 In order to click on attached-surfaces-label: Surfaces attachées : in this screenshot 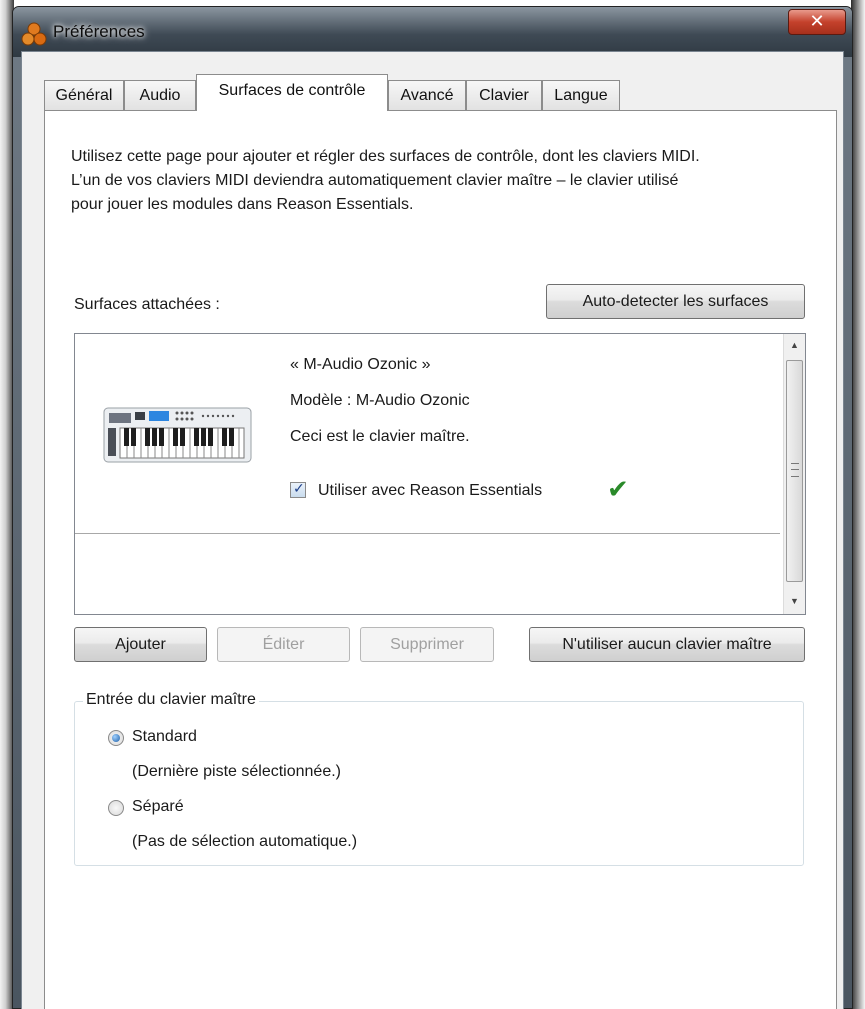, I will do `click(147, 304)`.